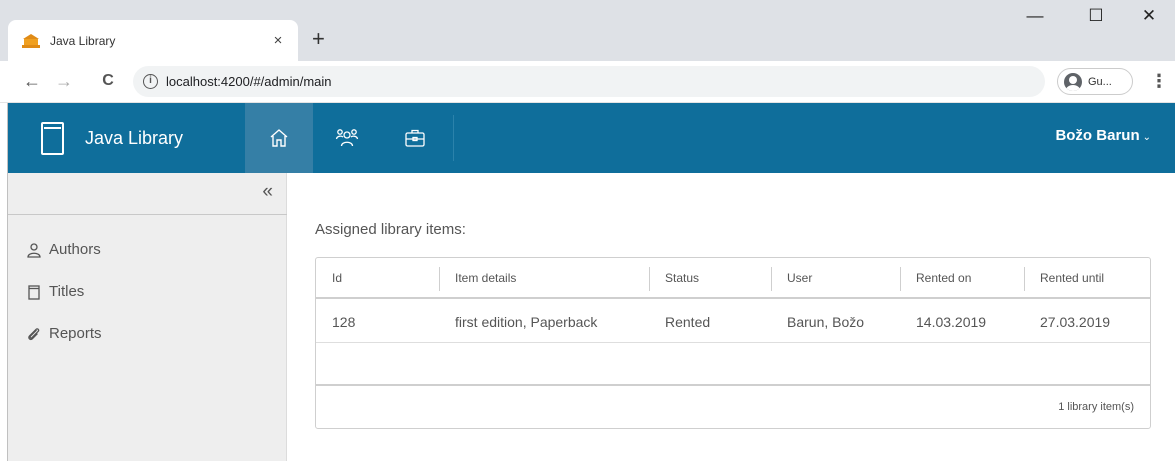 The width and height of the screenshot is (1175, 461). Describe the element at coordinates (377, 277) in the screenshot. I see `column-header-id: Id` at that location.